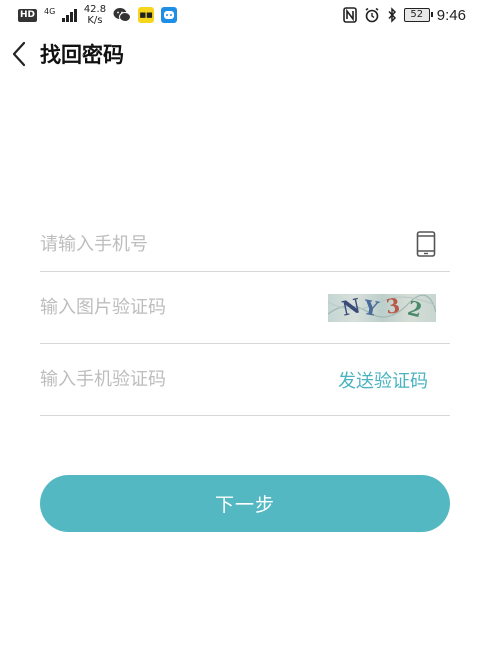 Image resolution: width=480 pixels, height=669 pixels. I want to click on hd-badge: HD, so click(28, 15).